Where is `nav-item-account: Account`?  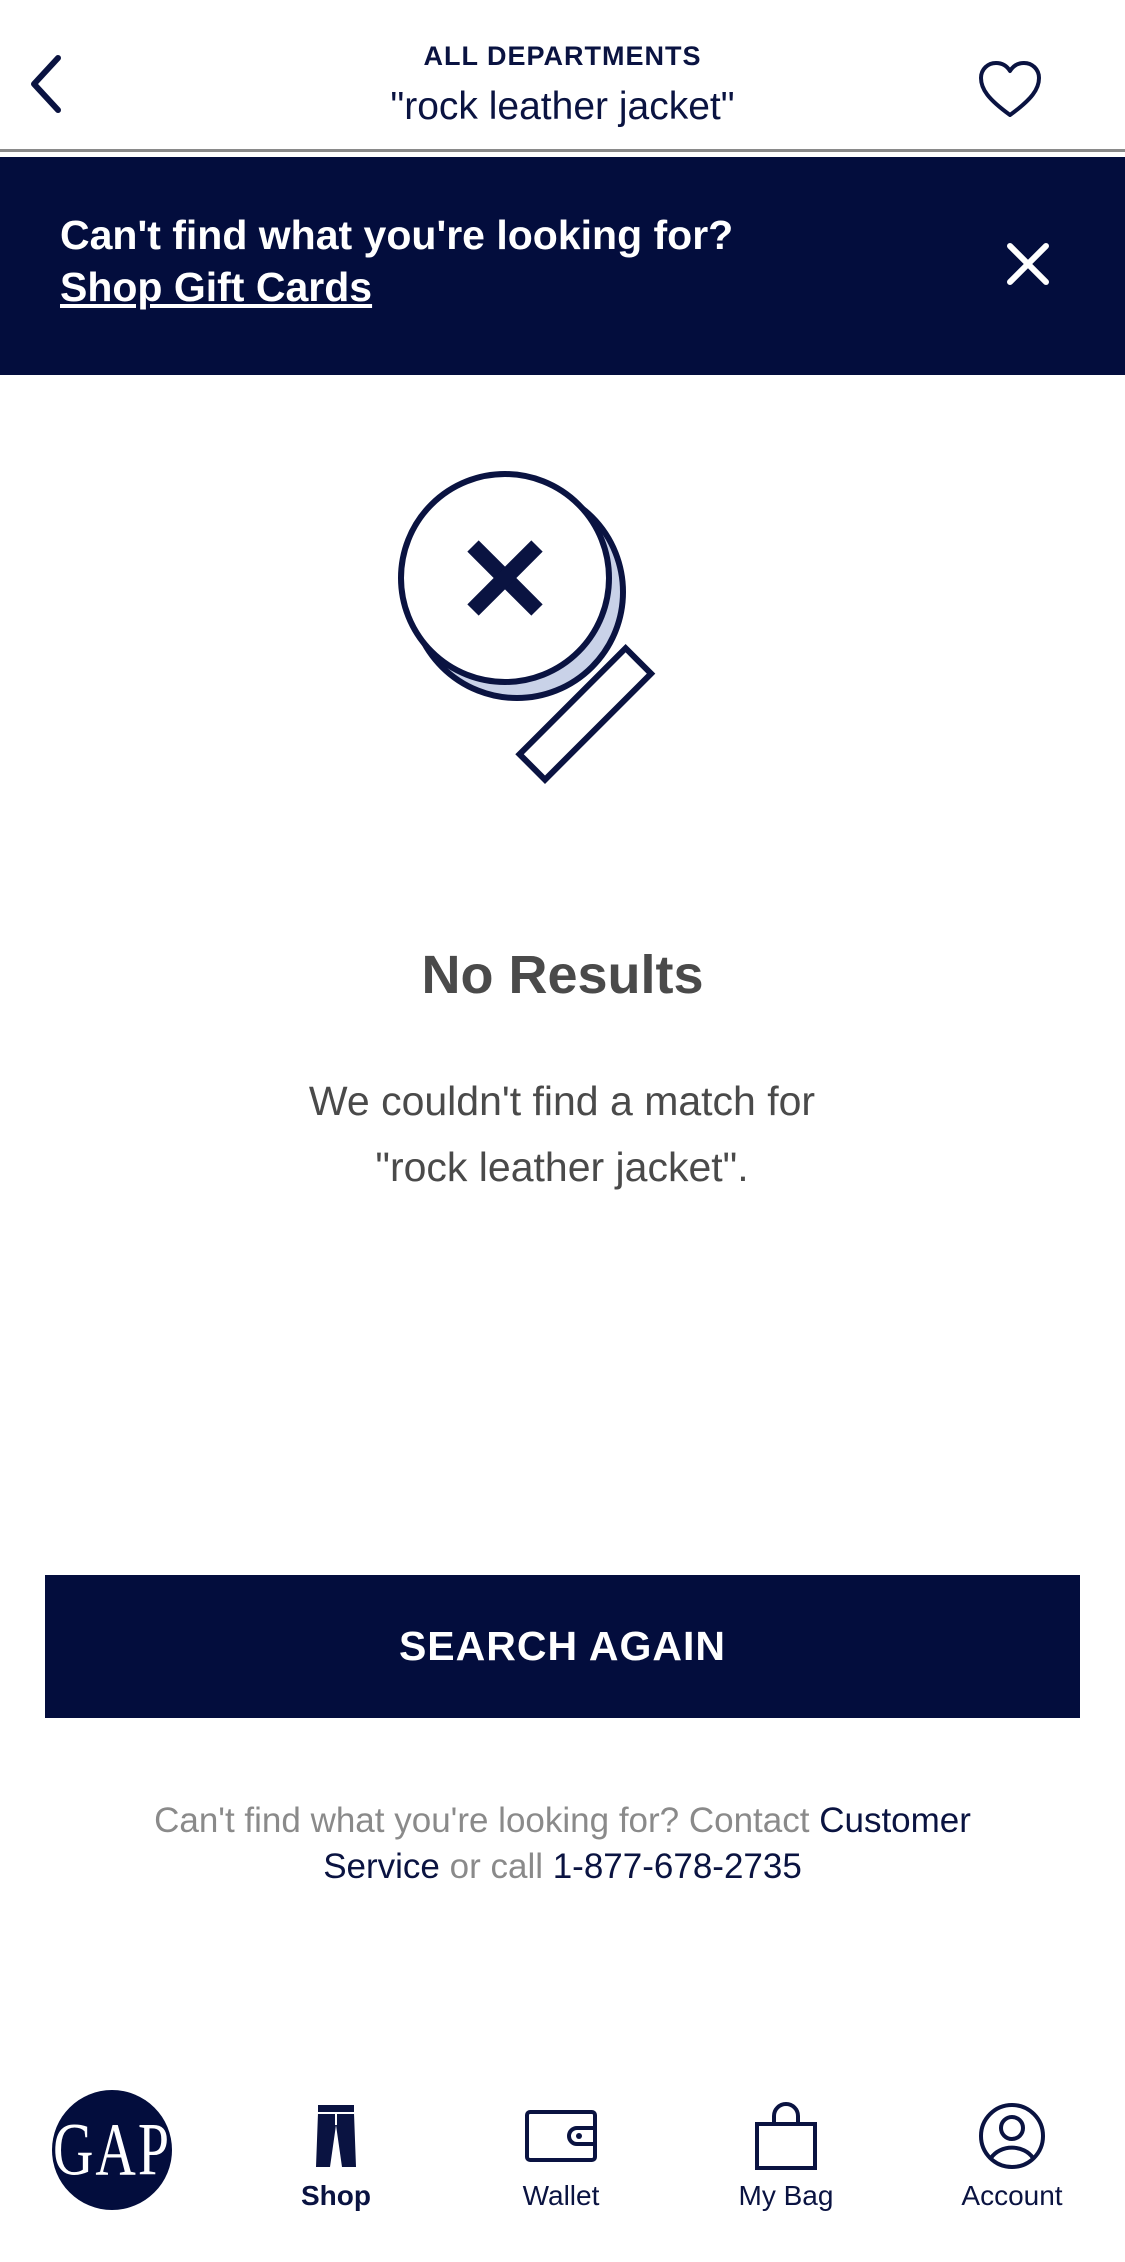
nav-item-account: Account is located at coordinates (1012, 2170).